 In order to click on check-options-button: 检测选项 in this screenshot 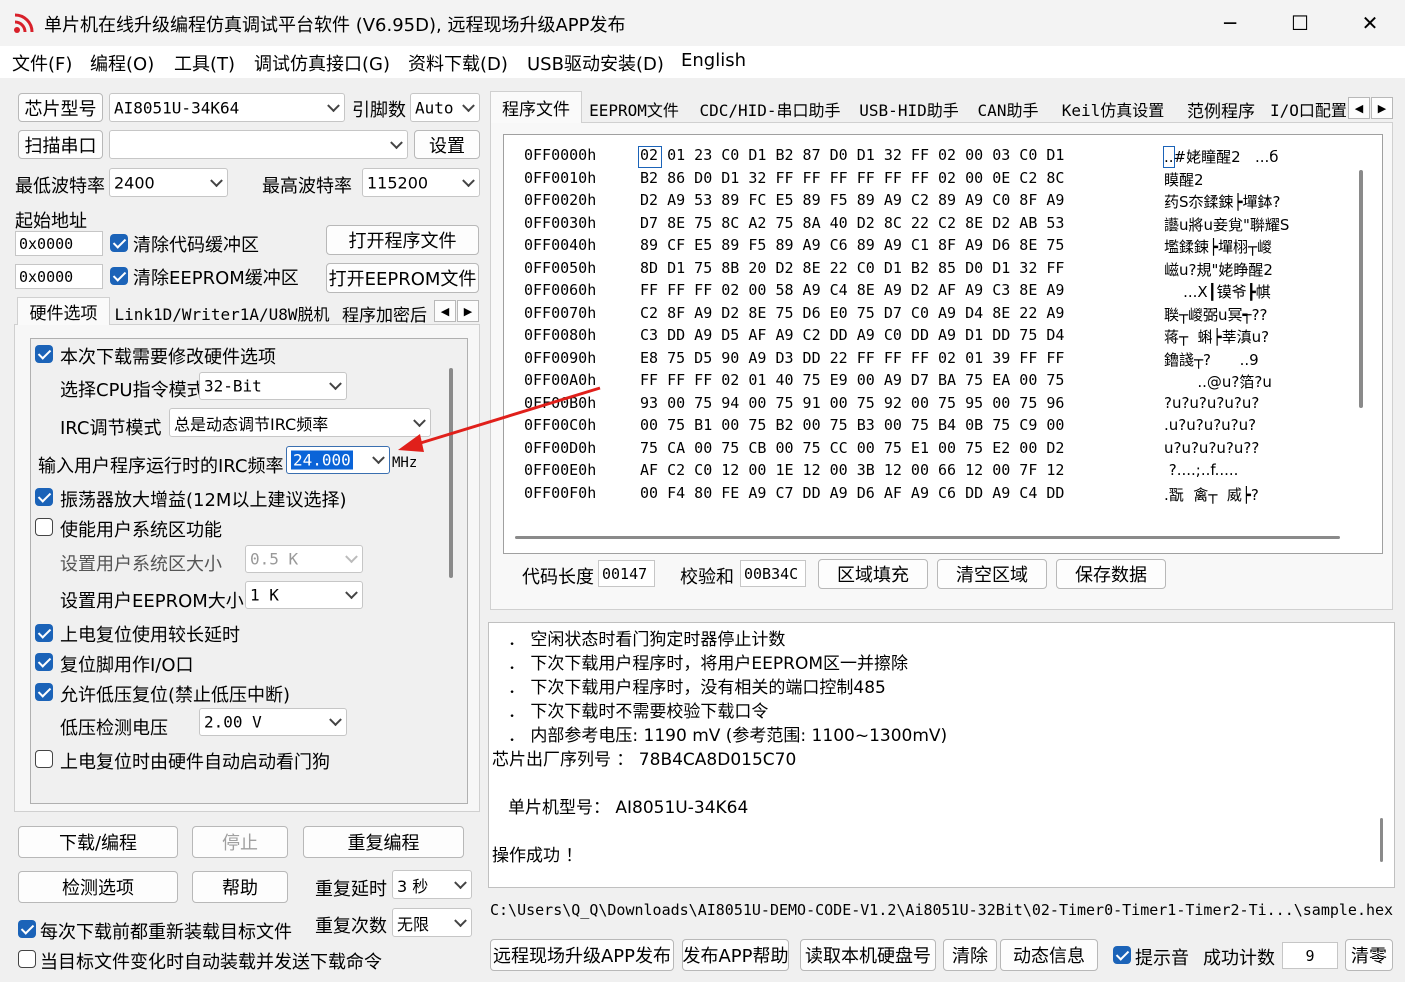, I will do `click(98, 887)`.